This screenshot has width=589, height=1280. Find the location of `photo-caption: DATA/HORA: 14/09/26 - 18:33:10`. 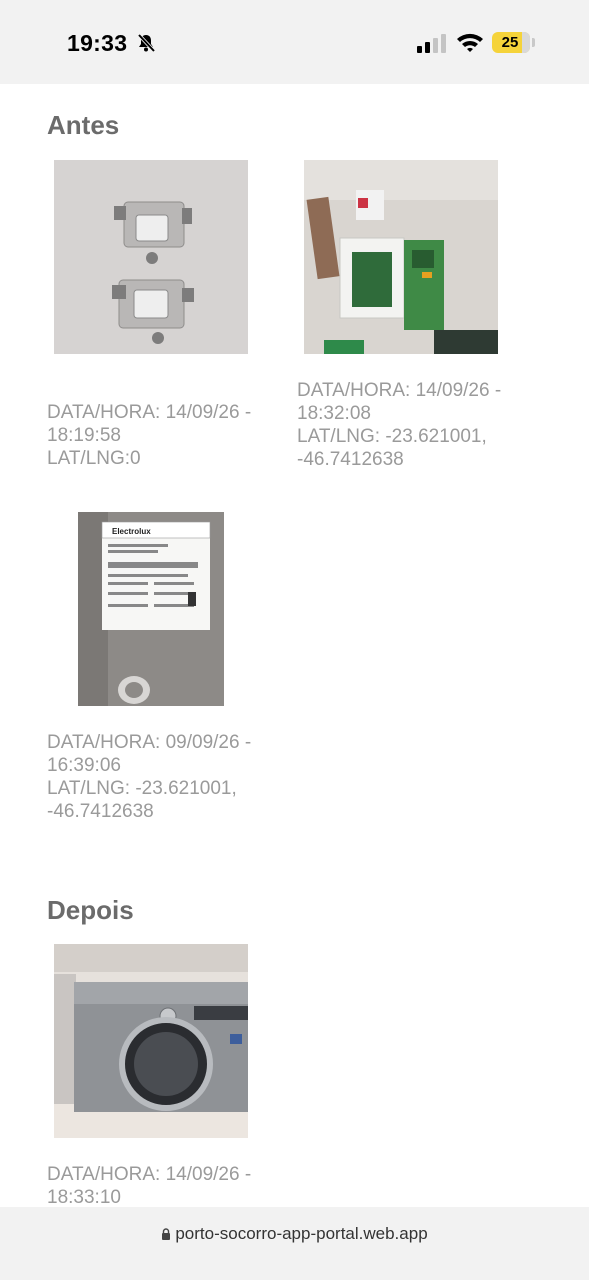

photo-caption: DATA/HORA: 14/09/26 - 18:33:10 is located at coordinates (172, 1186).